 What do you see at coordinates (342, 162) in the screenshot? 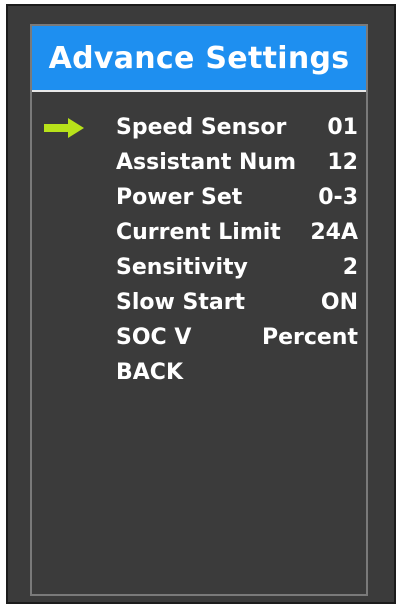
I see `menu-item-value: 12` at bounding box center [342, 162].